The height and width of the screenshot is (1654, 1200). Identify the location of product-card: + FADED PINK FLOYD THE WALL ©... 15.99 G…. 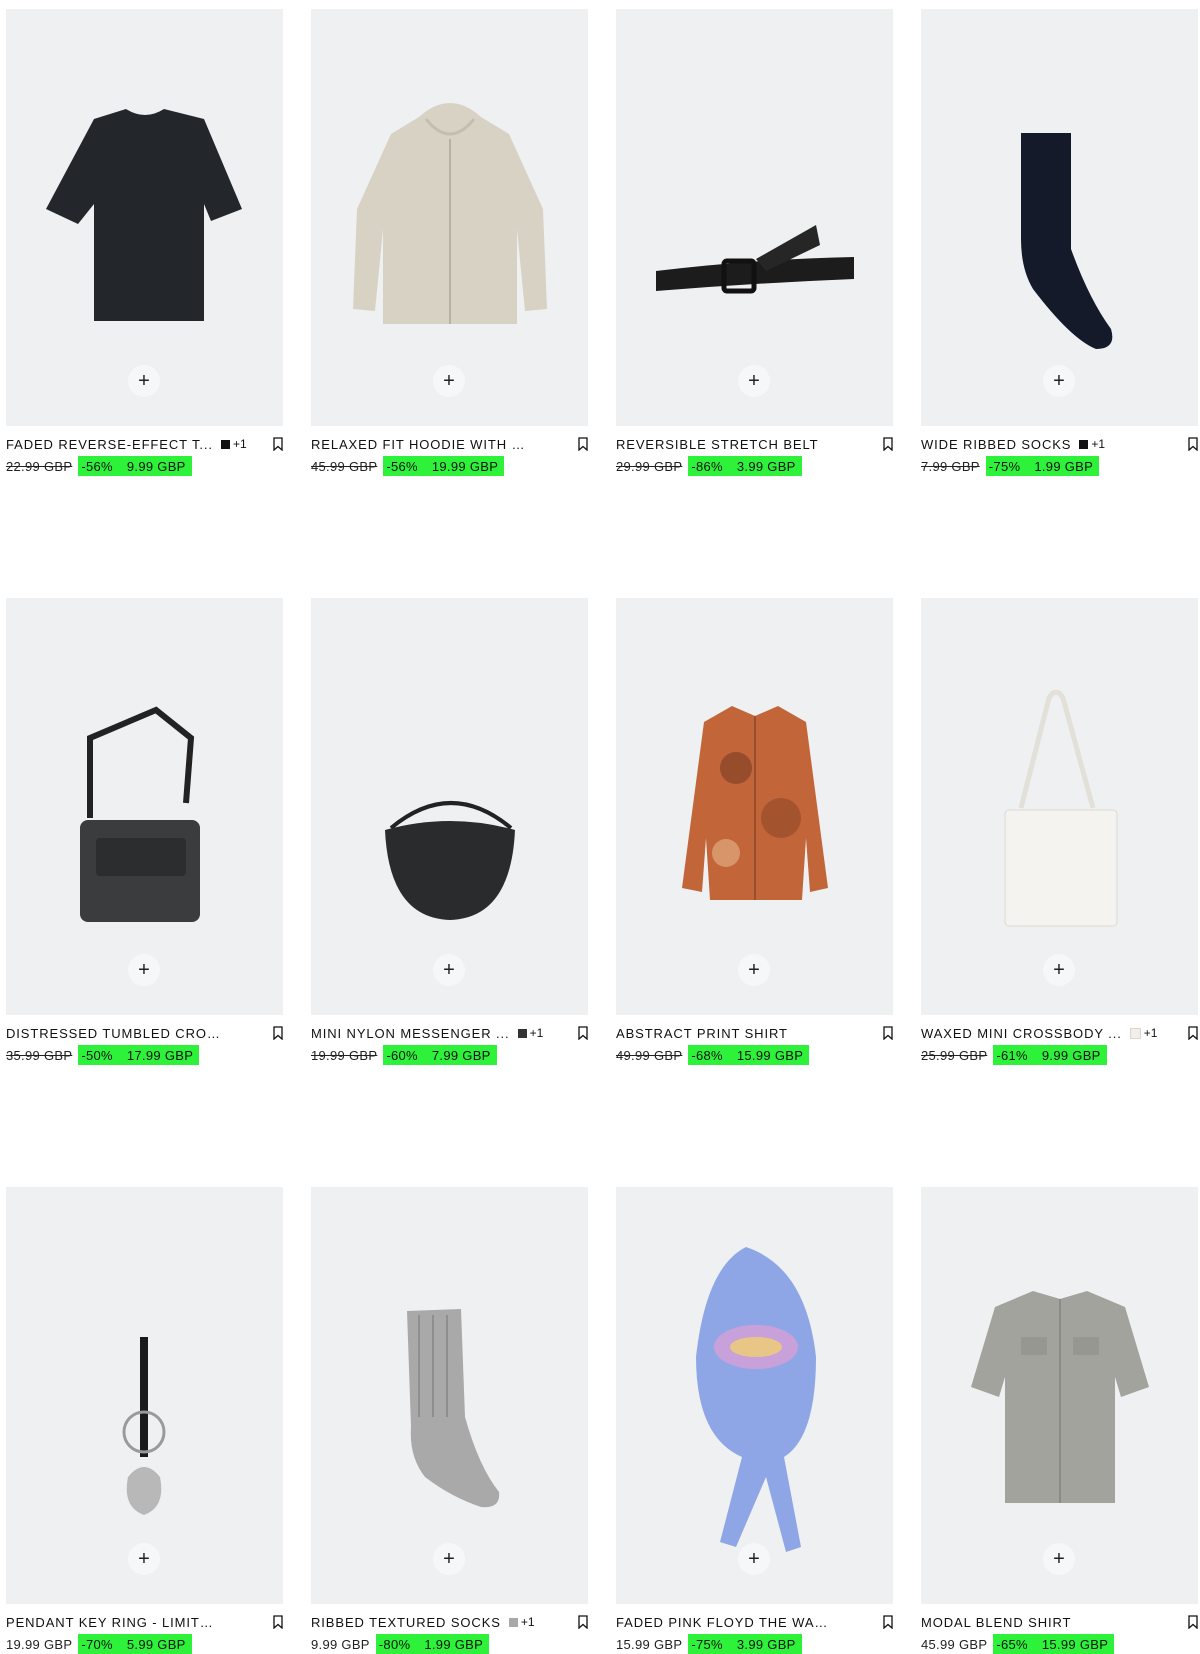
(754, 1420).